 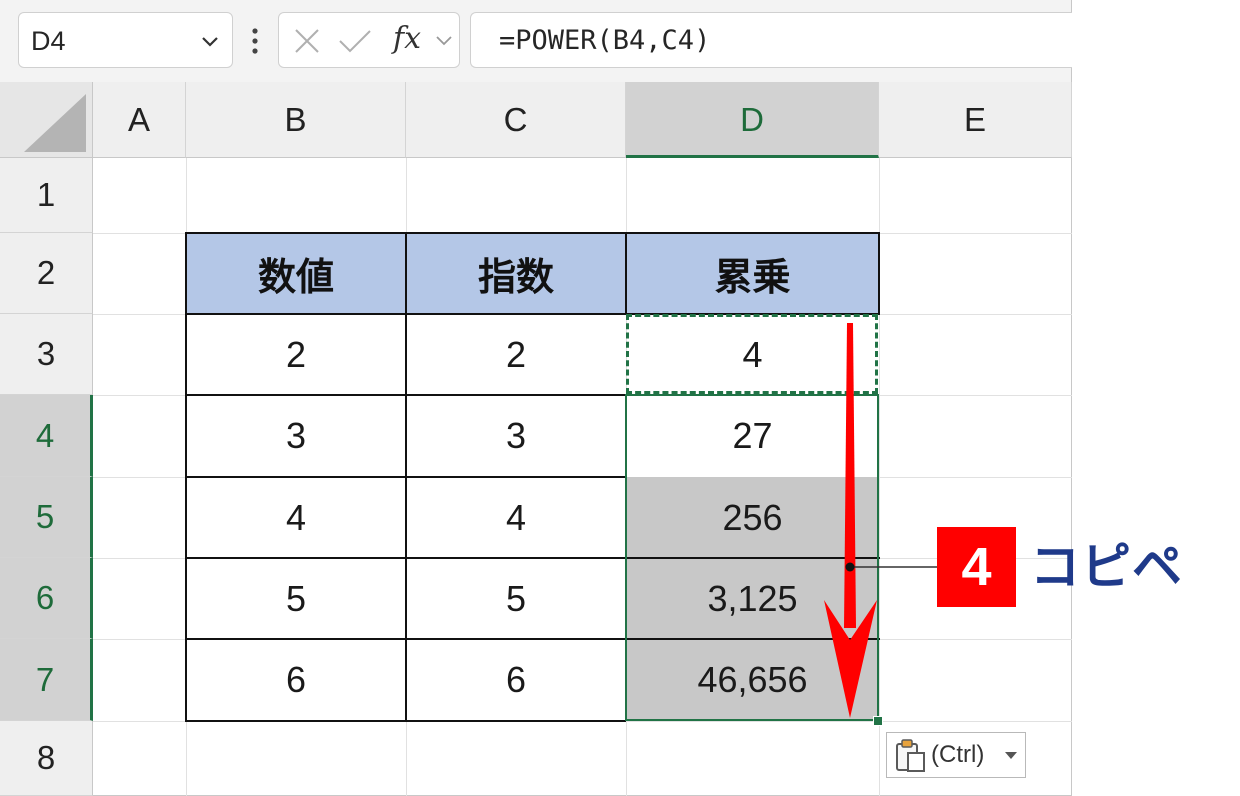 What do you see at coordinates (125, 40) in the screenshot?
I see `name-box: D4` at bounding box center [125, 40].